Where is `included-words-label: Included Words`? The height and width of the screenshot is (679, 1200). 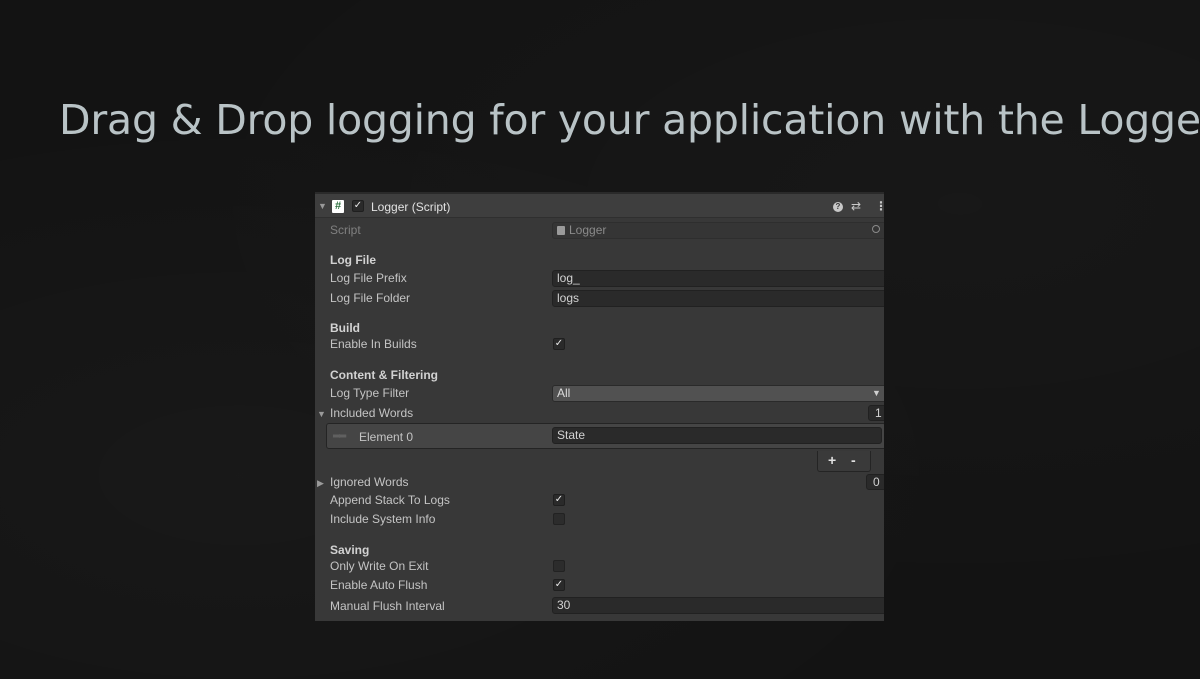
included-words-label: Included Words is located at coordinates (372, 413).